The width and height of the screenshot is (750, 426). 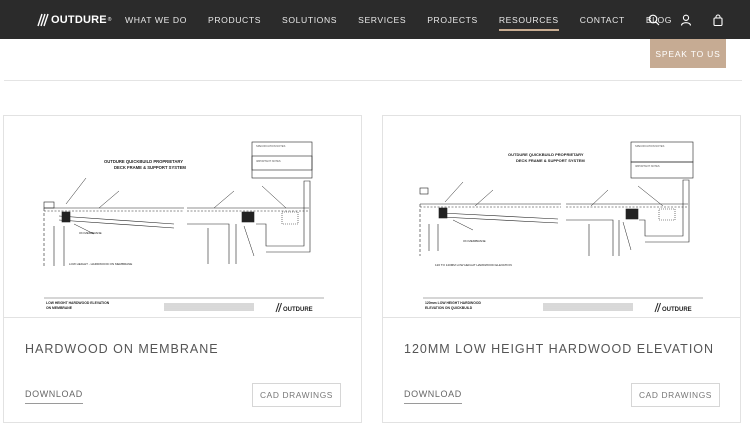 What do you see at coordinates (373, 80) in the screenshot?
I see `section-divider` at bounding box center [373, 80].